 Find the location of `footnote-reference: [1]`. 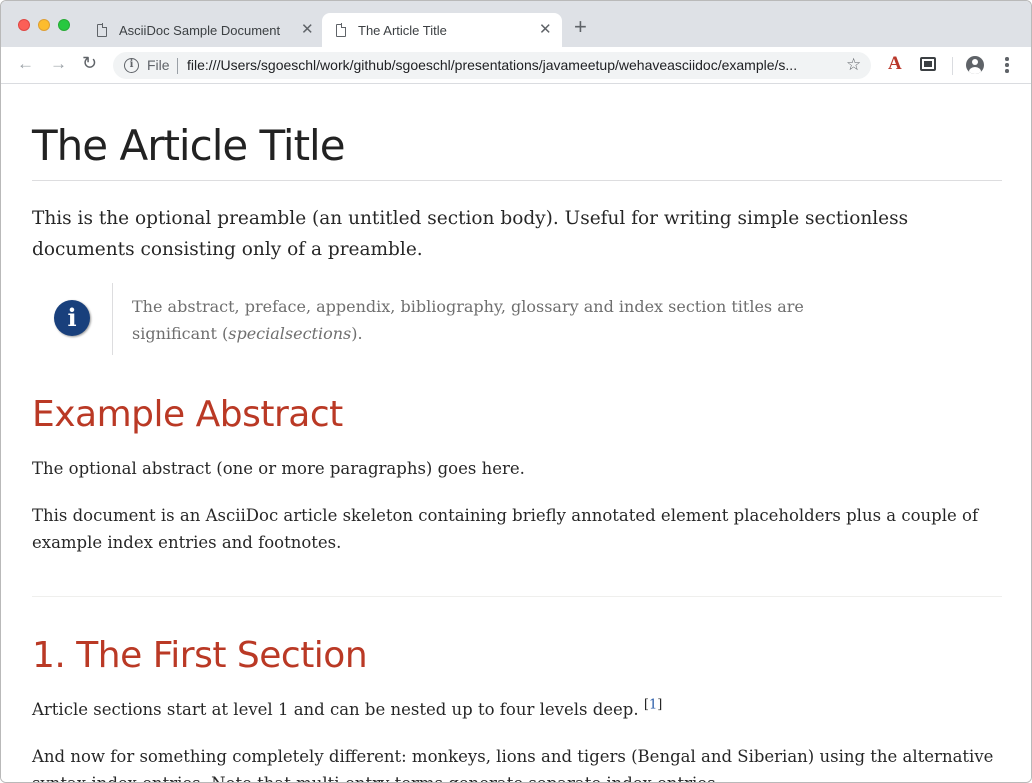

footnote-reference: [1] is located at coordinates (653, 705).